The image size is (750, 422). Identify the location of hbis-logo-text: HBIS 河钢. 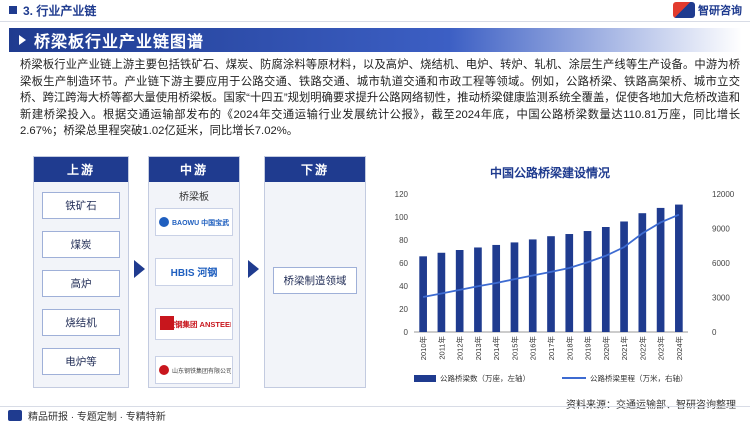
(194, 272).